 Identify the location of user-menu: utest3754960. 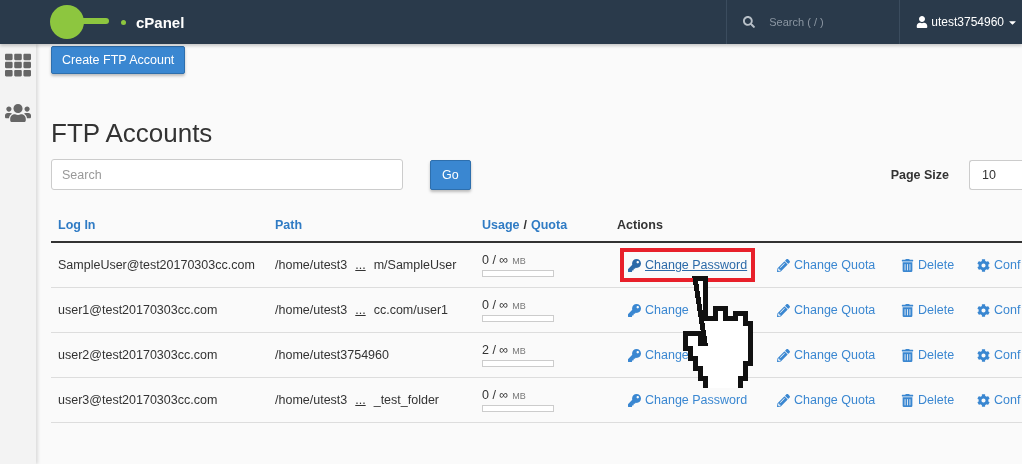
(961, 22).